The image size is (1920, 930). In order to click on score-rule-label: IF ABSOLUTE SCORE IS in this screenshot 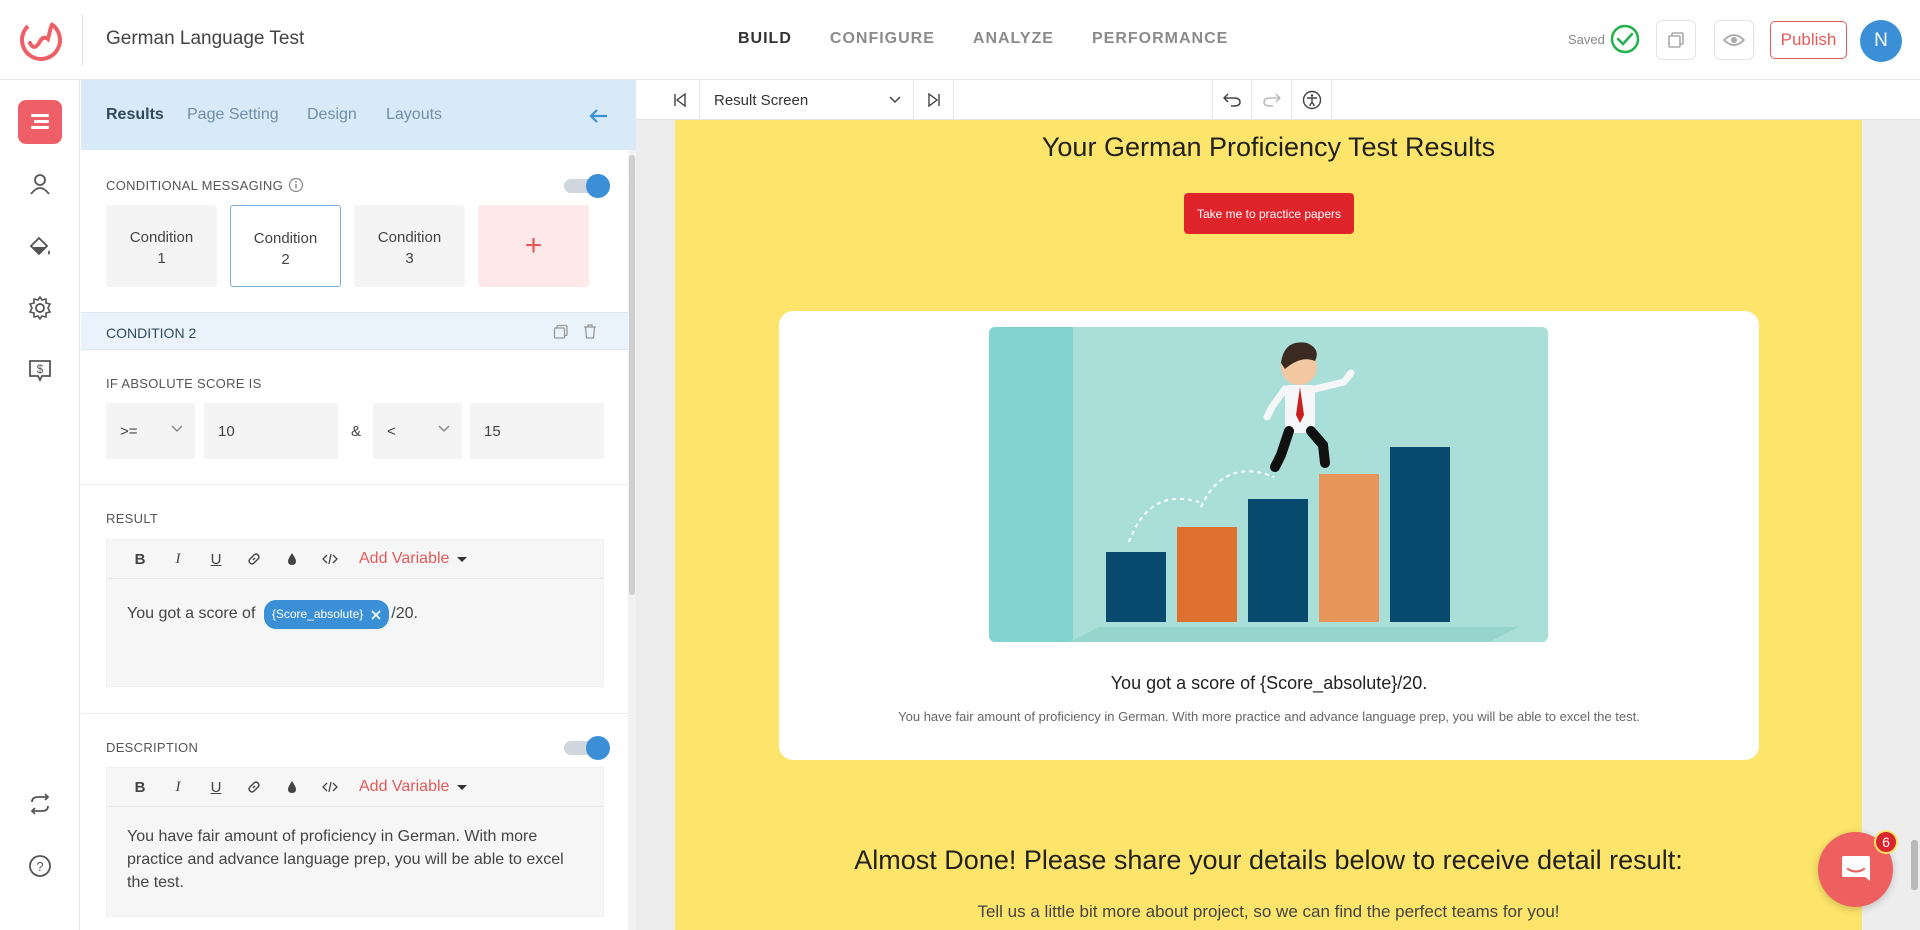, I will do `click(184, 383)`.